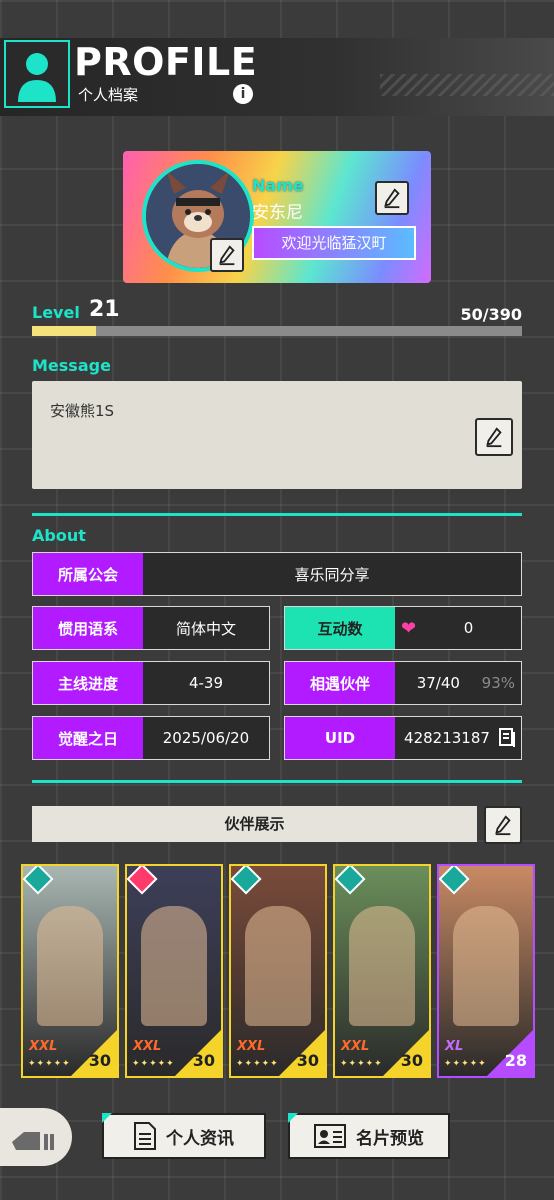 The width and height of the screenshot is (554, 1200). Describe the element at coordinates (390, 1138) in the screenshot. I see `card-preview-label: 名片预览` at that location.